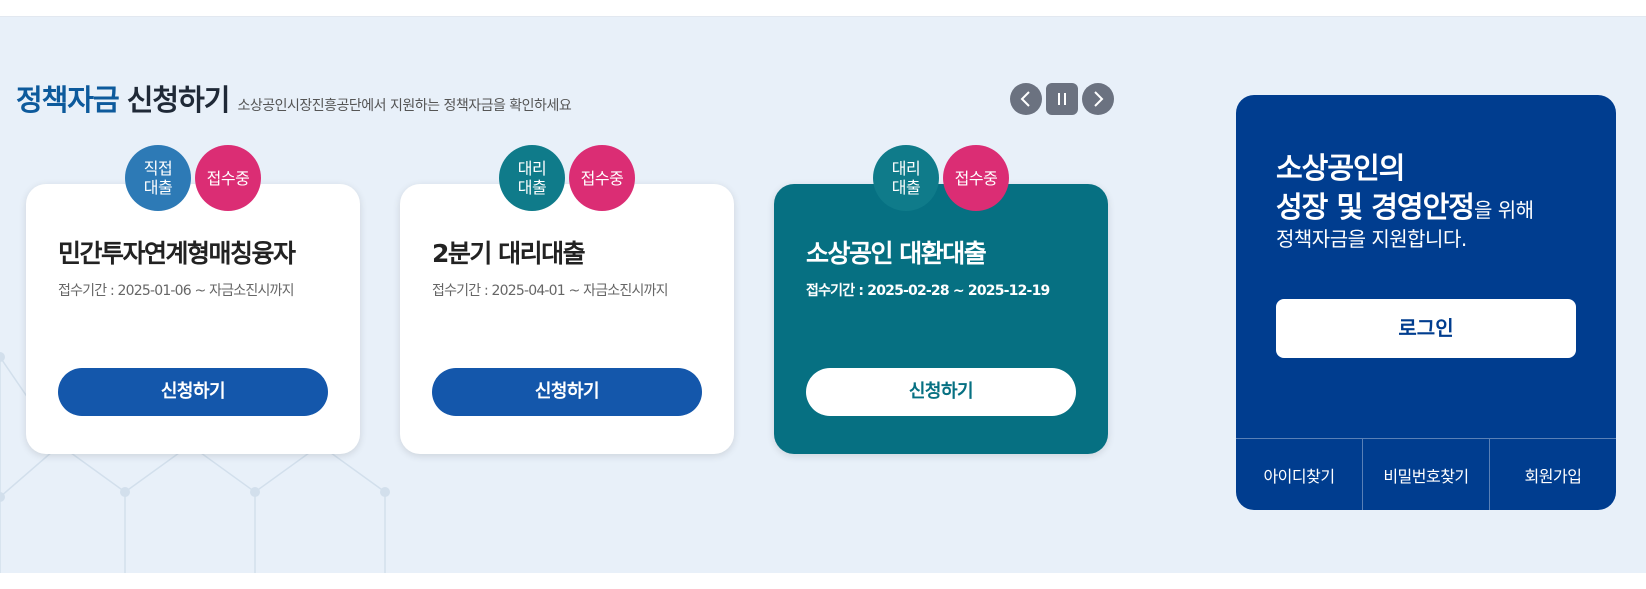 The width and height of the screenshot is (1646, 589). I want to click on pause-icon, so click(1062, 99).